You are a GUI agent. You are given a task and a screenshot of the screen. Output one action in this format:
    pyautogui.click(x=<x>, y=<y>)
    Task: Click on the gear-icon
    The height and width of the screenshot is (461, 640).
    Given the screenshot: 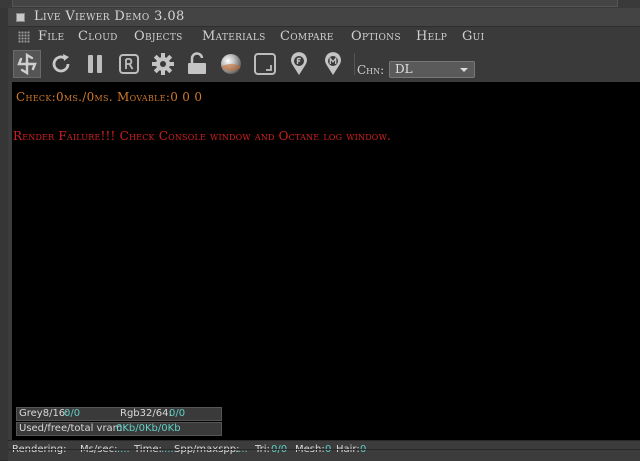 What is the action you would take?
    pyautogui.click(x=163, y=64)
    